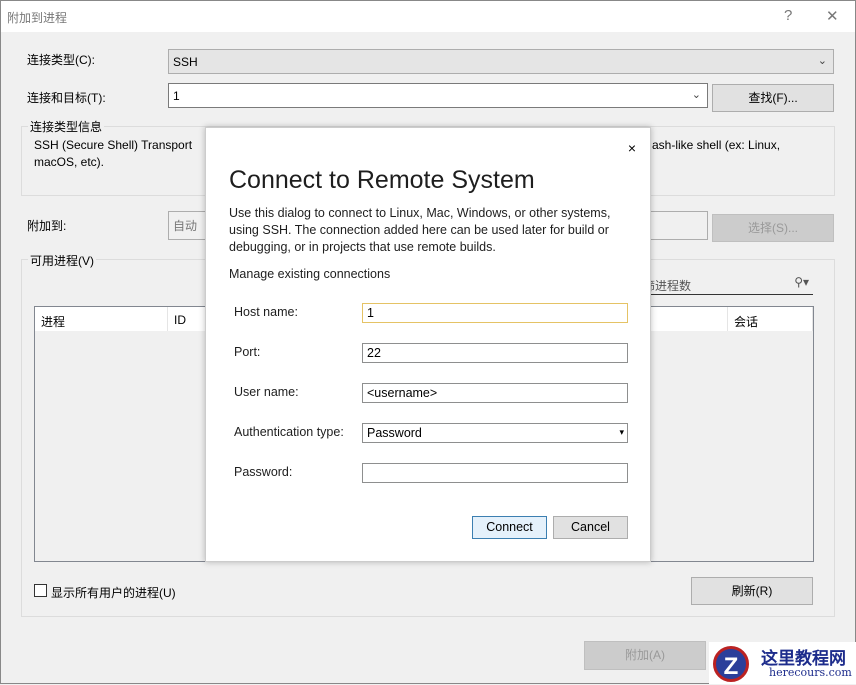 The height and width of the screenshot is (685, 856). Describe the element at coordinates (61, 60) in the screenshot. I see `connection-type-label: 连接类型(C):` at that location.